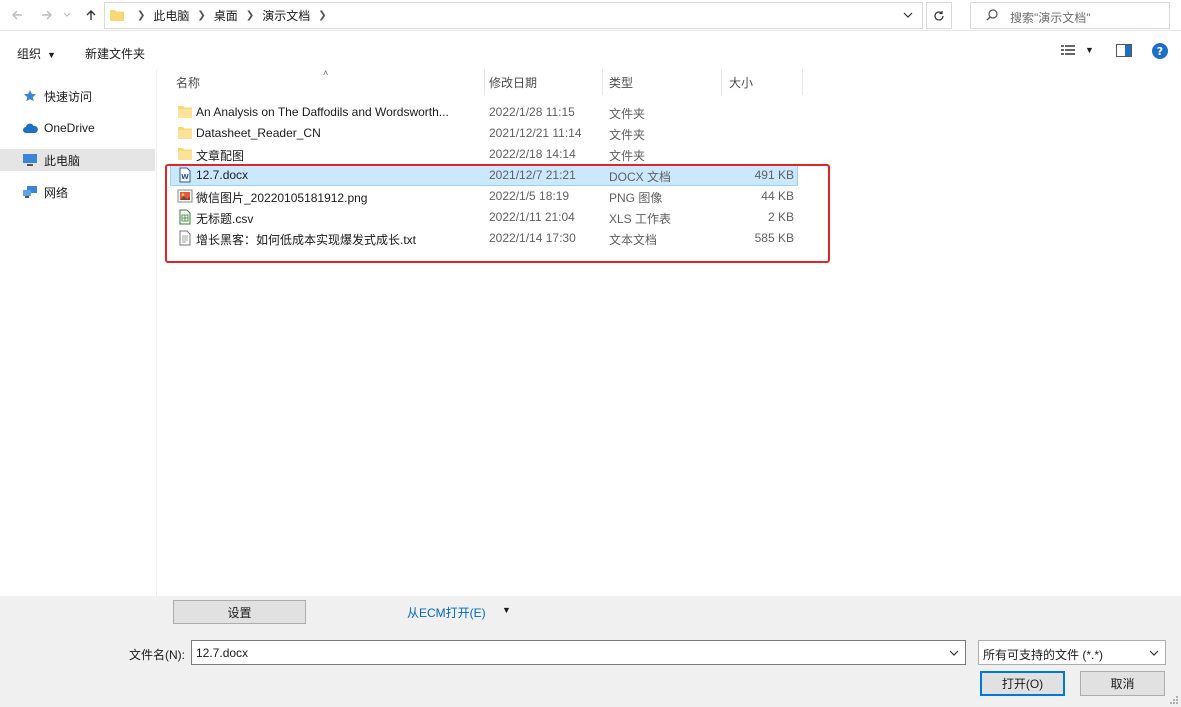  What do you see at coordinates (636, 198) in the screenshot?
I see `file-type: PNG 图像` at bounding box center [636, 198].